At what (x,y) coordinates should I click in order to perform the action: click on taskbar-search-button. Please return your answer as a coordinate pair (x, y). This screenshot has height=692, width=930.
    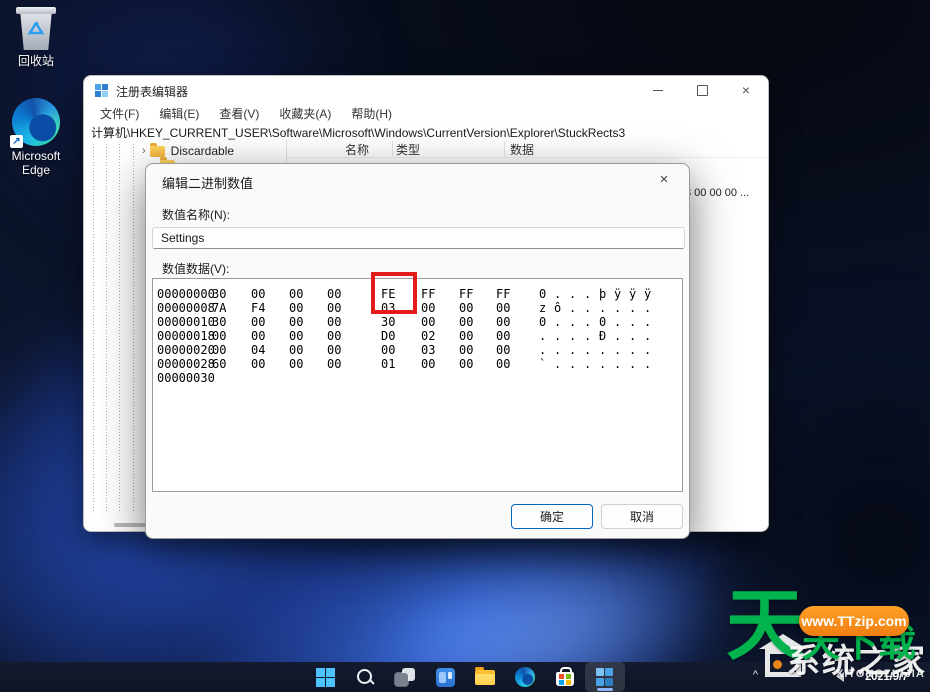
    Looking at the image, I should click on (365, 677).